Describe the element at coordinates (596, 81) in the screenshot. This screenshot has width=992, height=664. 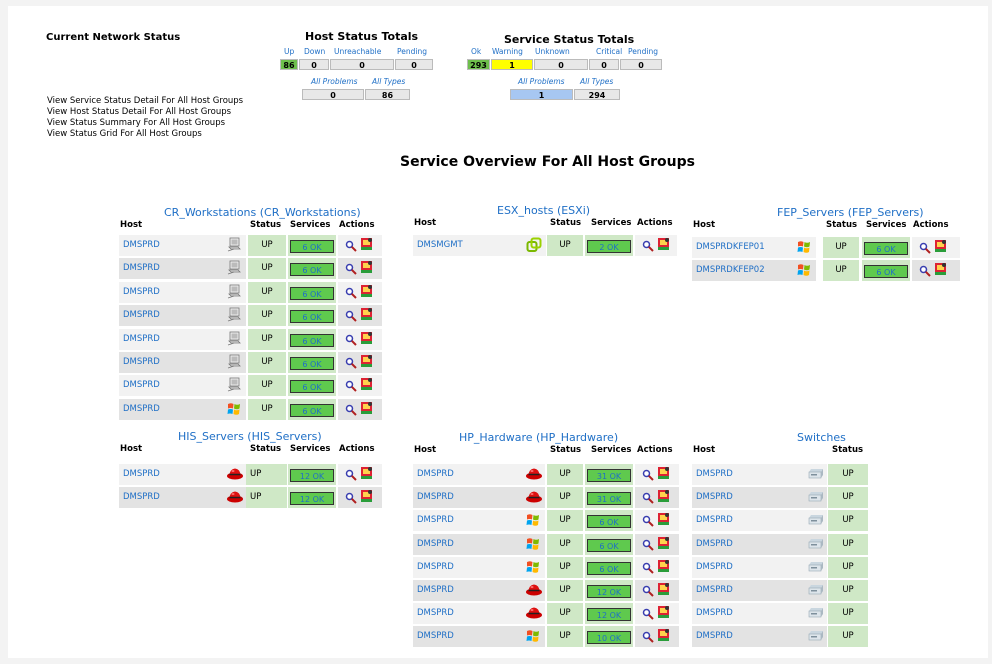
I see `service-all-types-link: All Types` at that location.